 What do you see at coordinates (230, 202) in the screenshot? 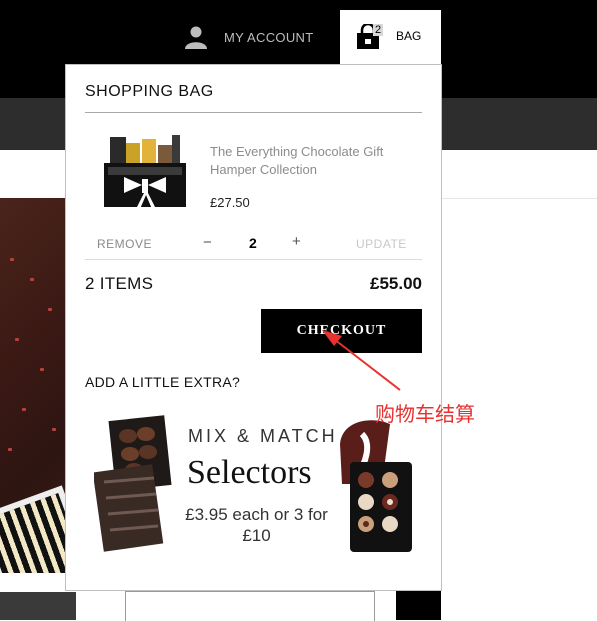
I see `product-price: £27.50` at bounding box center [230, 202].